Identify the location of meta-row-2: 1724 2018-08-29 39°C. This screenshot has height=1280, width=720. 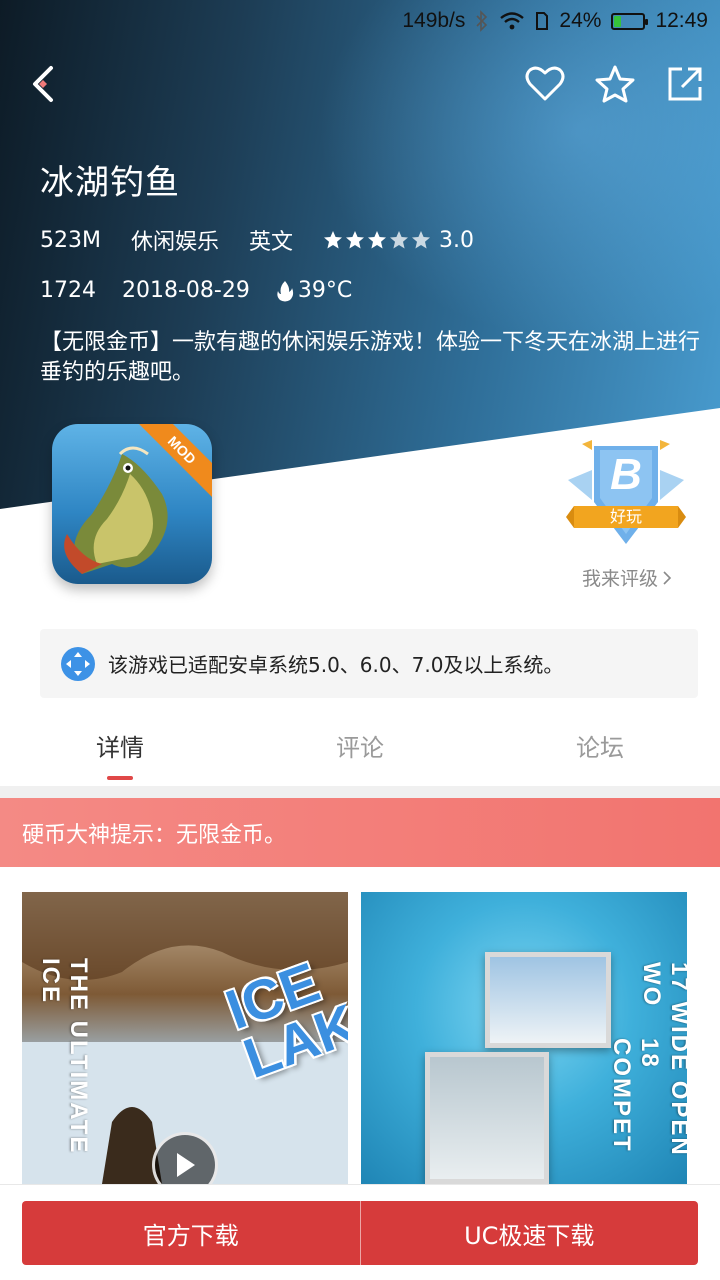
(196, 290).